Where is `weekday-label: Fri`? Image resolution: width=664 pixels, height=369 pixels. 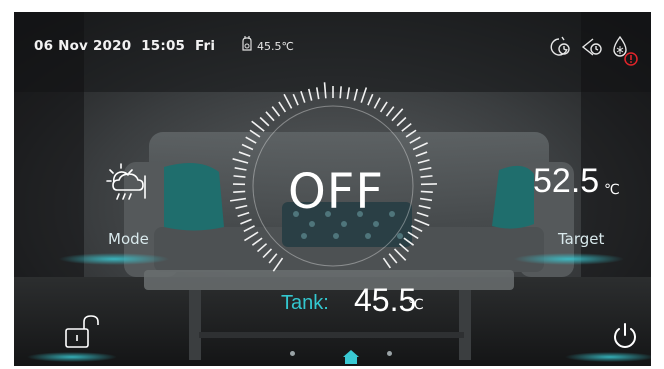
weekday-label: Fri is located at coordinates (205, 46).